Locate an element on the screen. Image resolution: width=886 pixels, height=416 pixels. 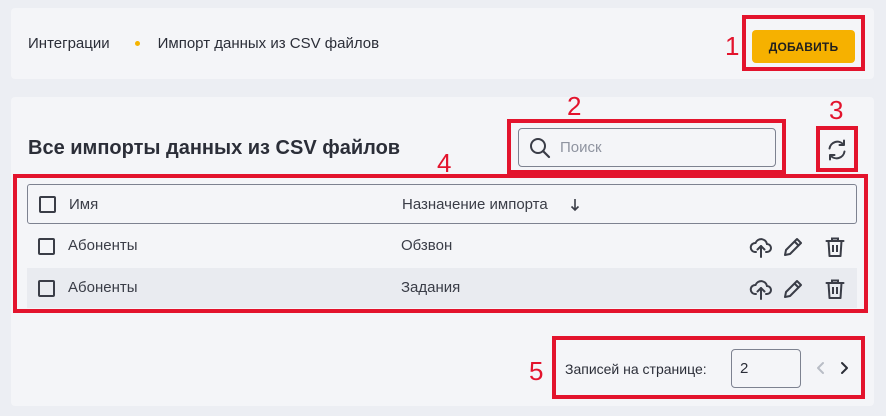
search-icon is located at coordinates (540, 148).